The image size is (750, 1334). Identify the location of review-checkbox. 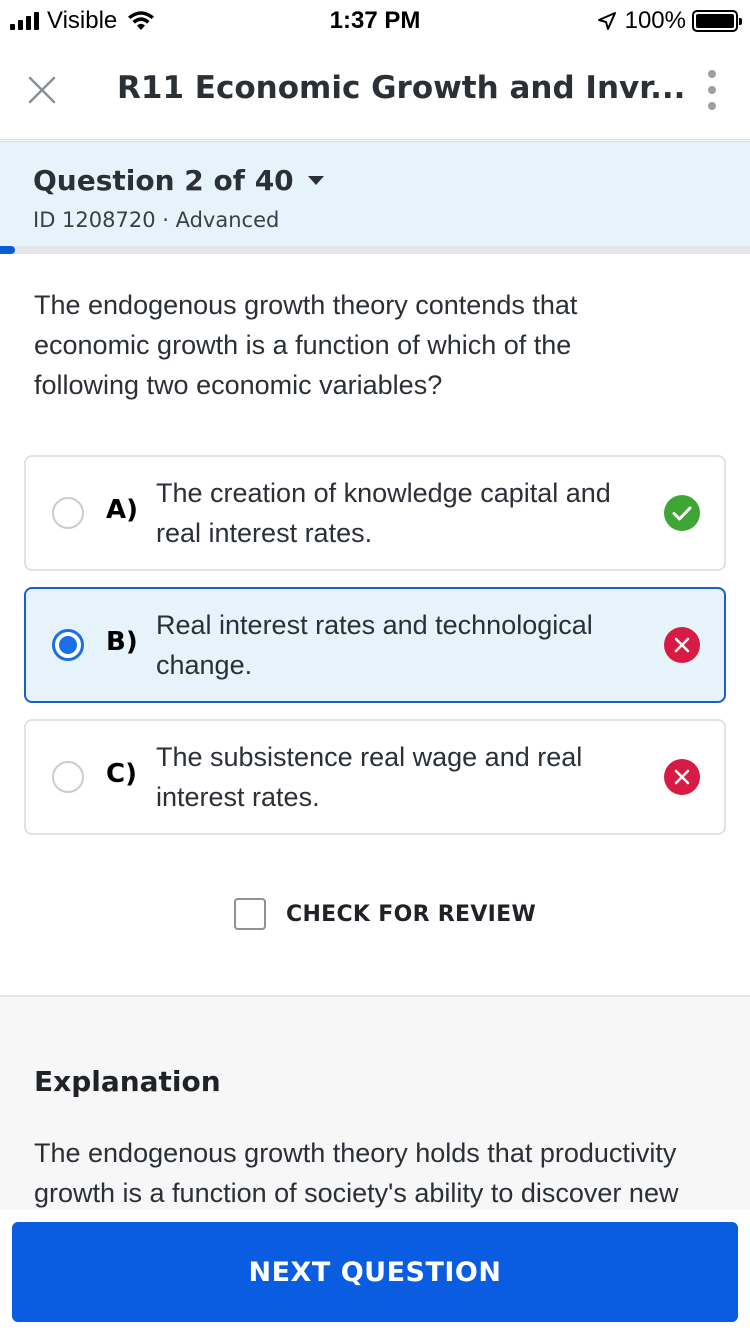
(250, 914).